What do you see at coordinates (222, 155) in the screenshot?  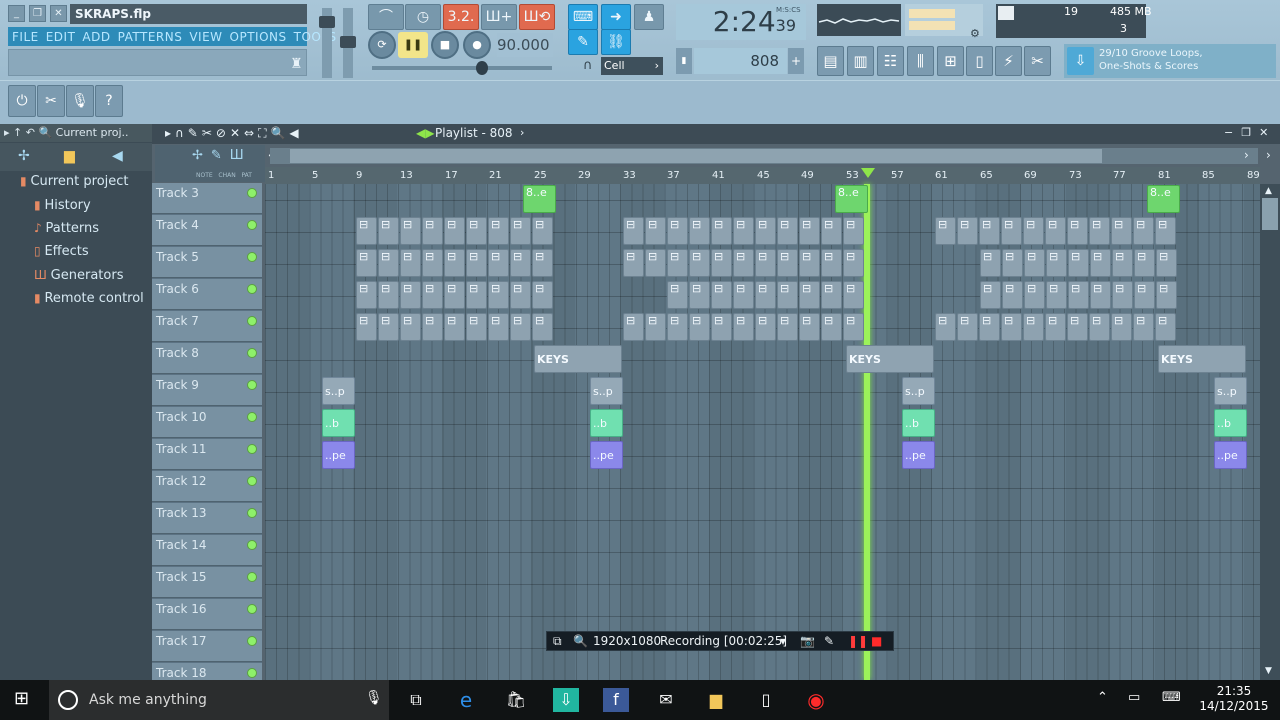 I see `playlist-mode-icon: ✢✎Ш` at bounding box center [222, 155].